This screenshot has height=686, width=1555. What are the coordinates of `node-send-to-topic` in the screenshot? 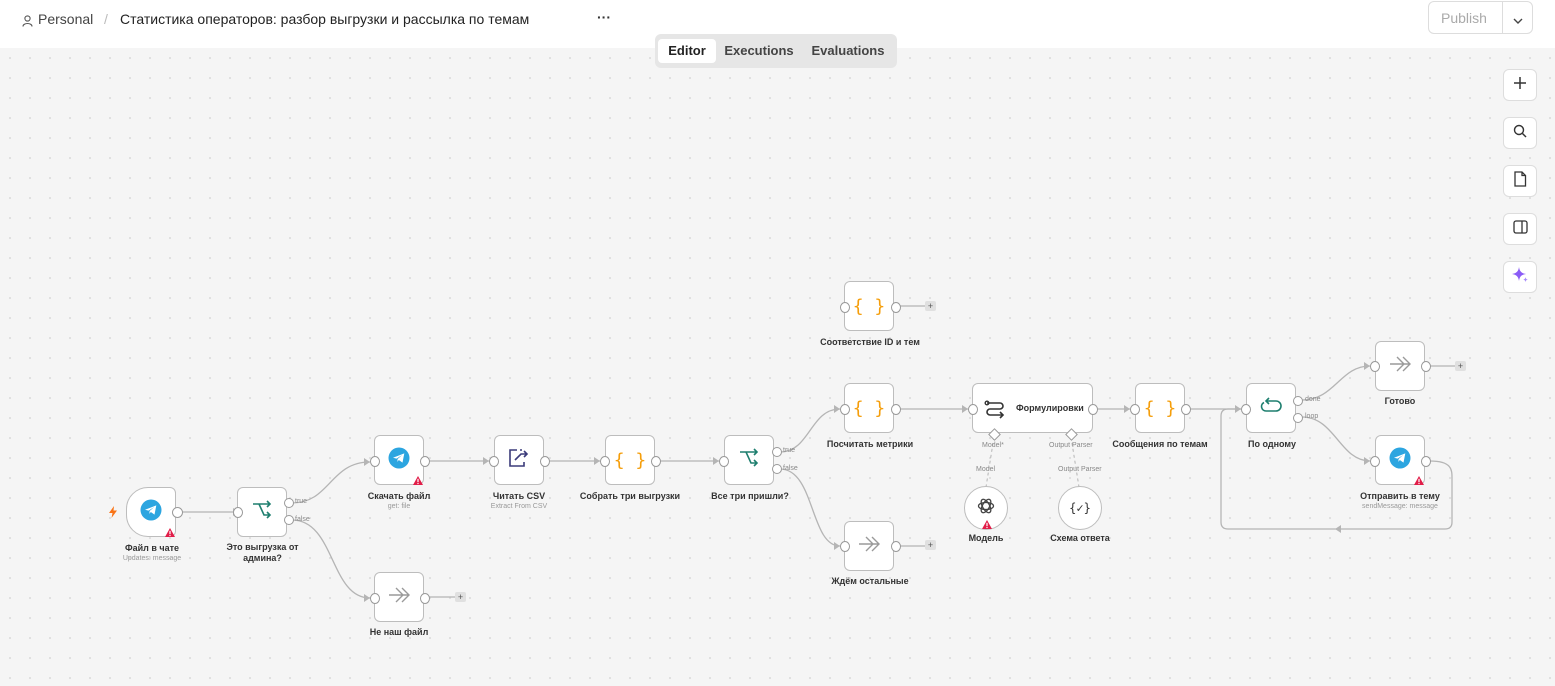 It's located at (1400, 460).